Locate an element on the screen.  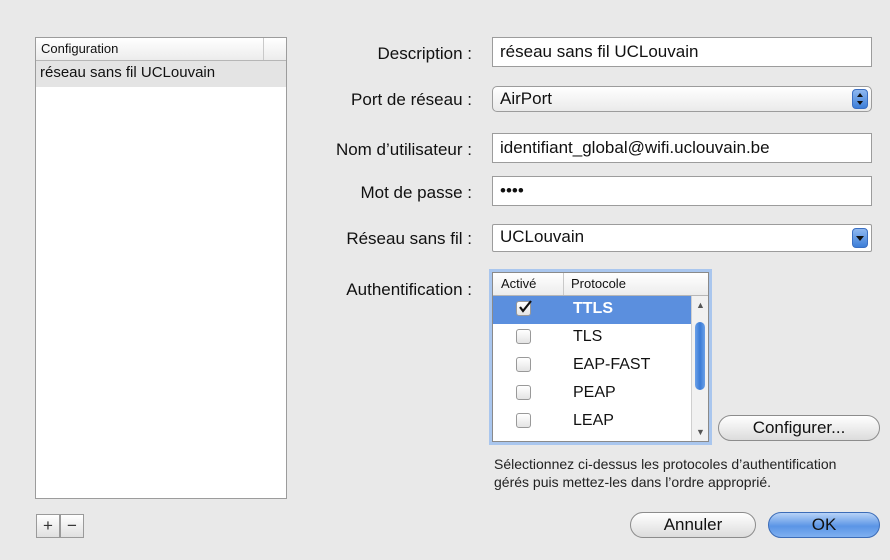
add-configuration-button: + is located at coordinates (48, 526).